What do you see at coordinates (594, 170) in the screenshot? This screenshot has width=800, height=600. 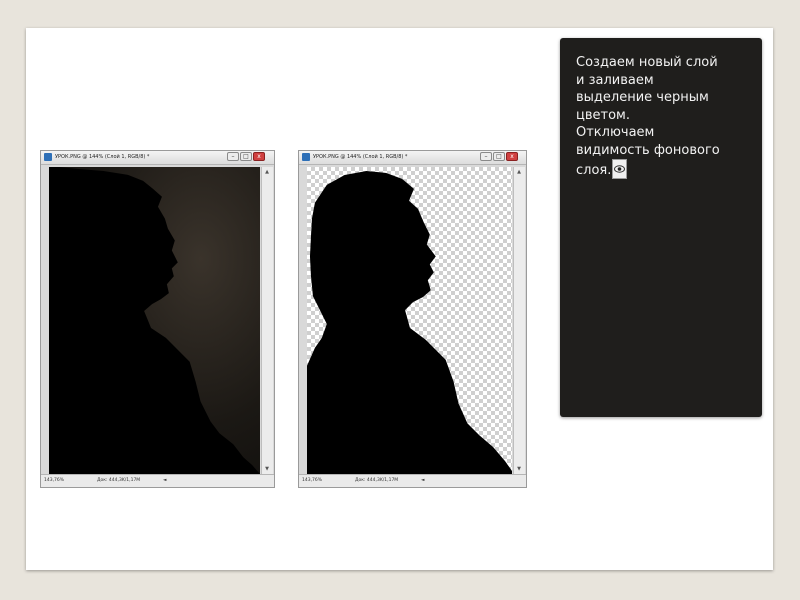 I see `instruction-line: слоя.` at bounding box center [594, 170].